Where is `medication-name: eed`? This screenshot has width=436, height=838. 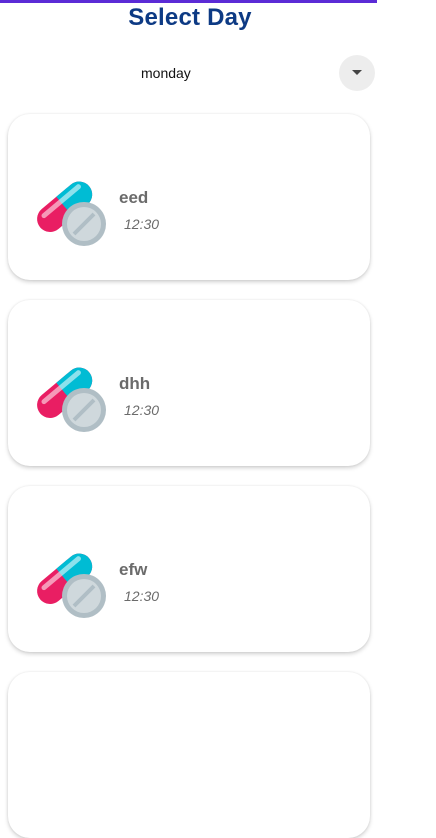 medication-name: eed is located at coordinates (134, 197).